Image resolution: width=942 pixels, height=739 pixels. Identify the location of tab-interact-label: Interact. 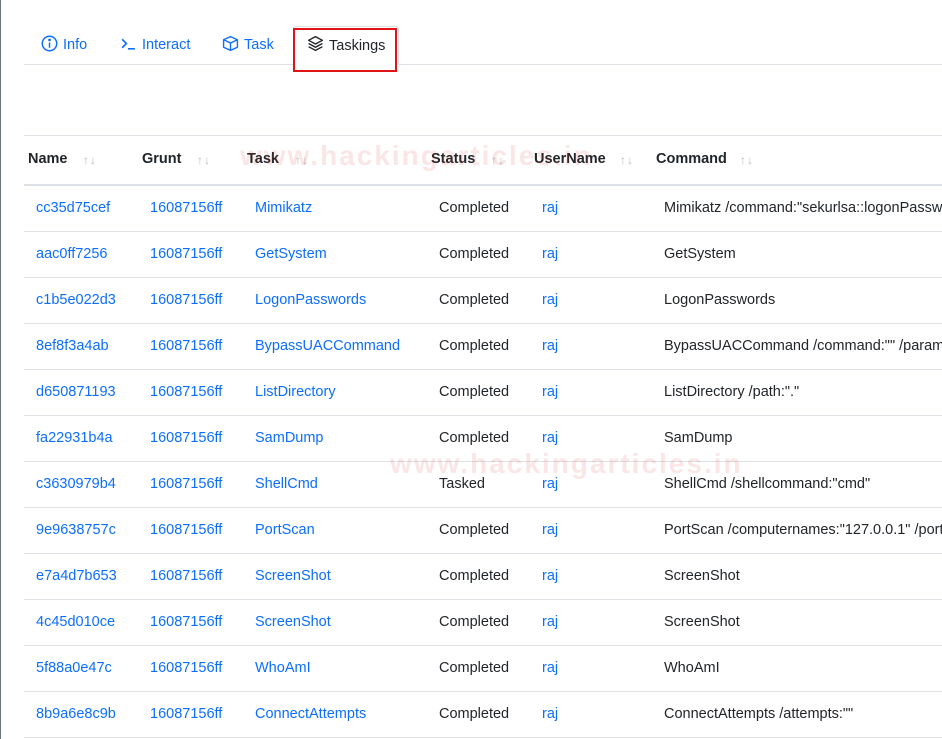
(166, 45).